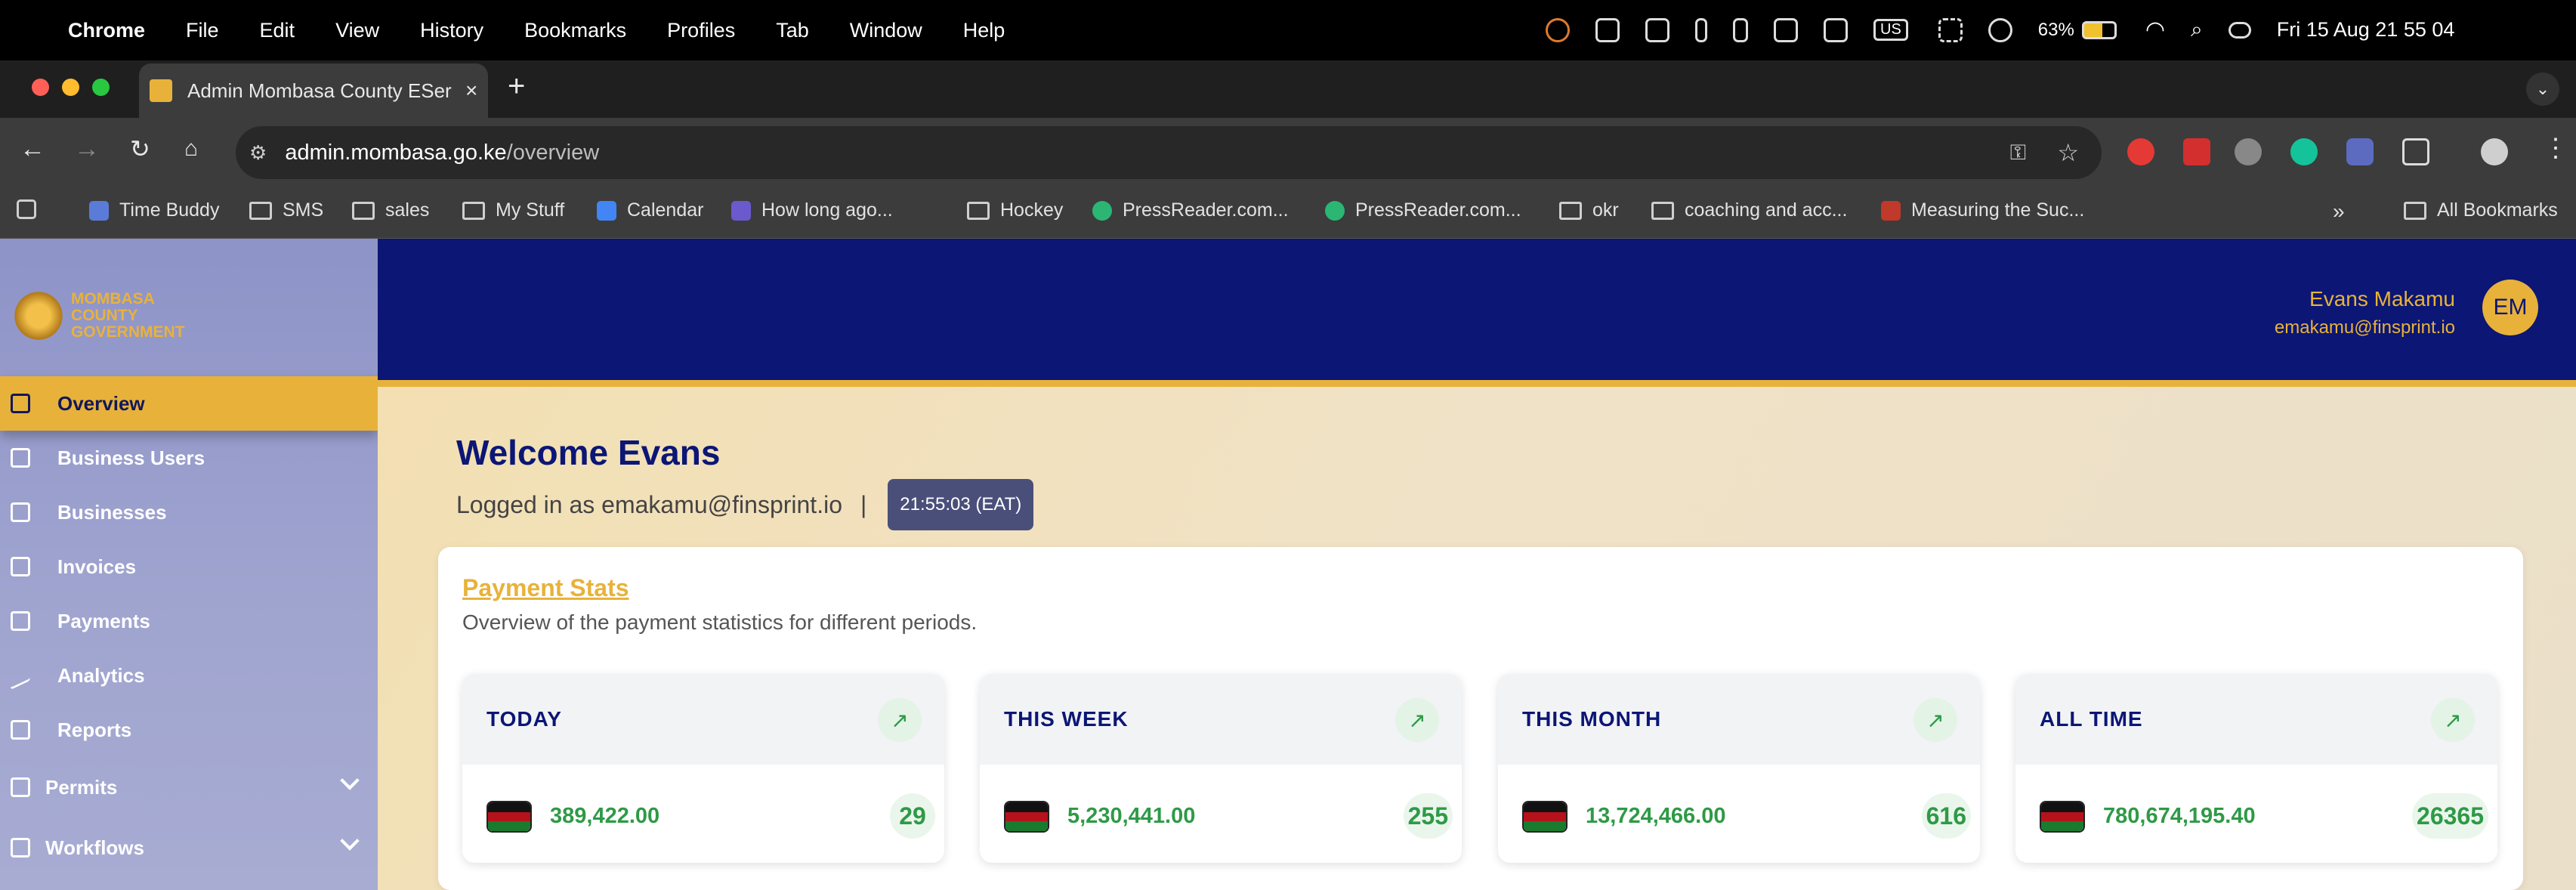 This screenshot has width=2576, height=890. What do you see at coordinates (1335, 210) in the screenshot?
I see `pressreader-icon` at bounding box center [1335, 210].